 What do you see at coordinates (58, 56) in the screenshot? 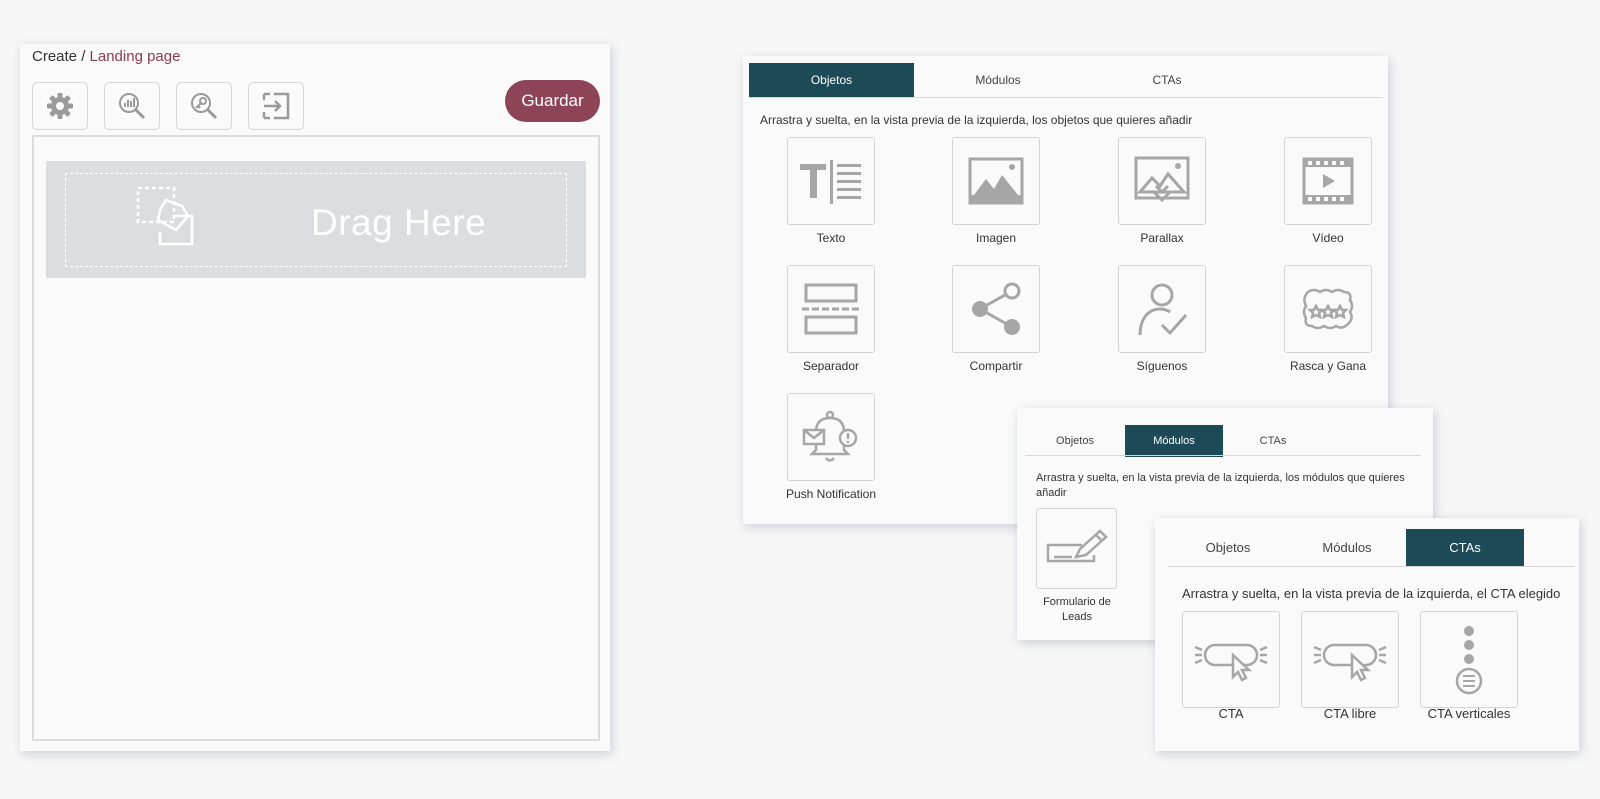
I see `breadcrumb-root: Create /` at bounding box center [58, 56].